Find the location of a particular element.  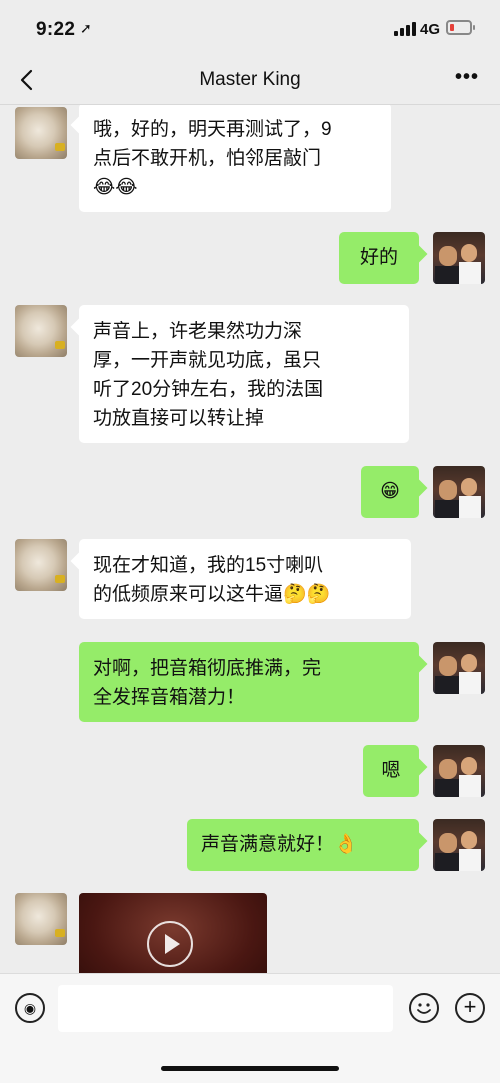

message-input is located at coordinates (225, 1008).